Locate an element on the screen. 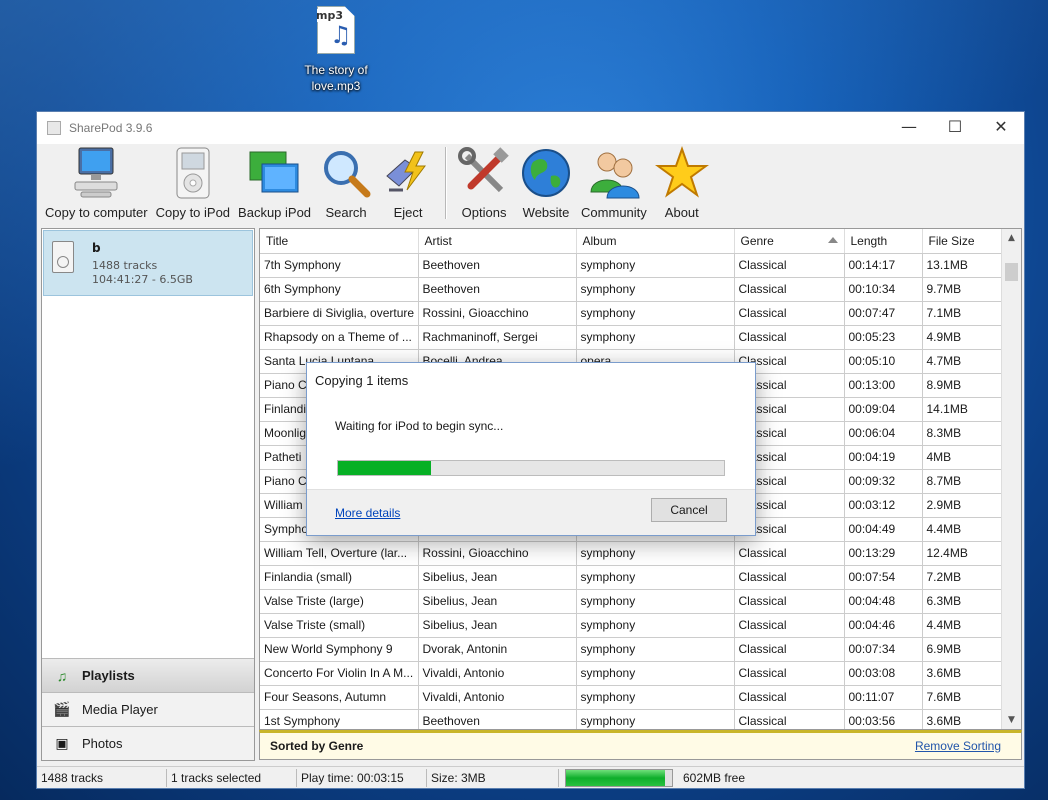 The height and width of the screenshot is (800, 1048). cell-title: 7th Symphony is located at coordinates (339, 265).